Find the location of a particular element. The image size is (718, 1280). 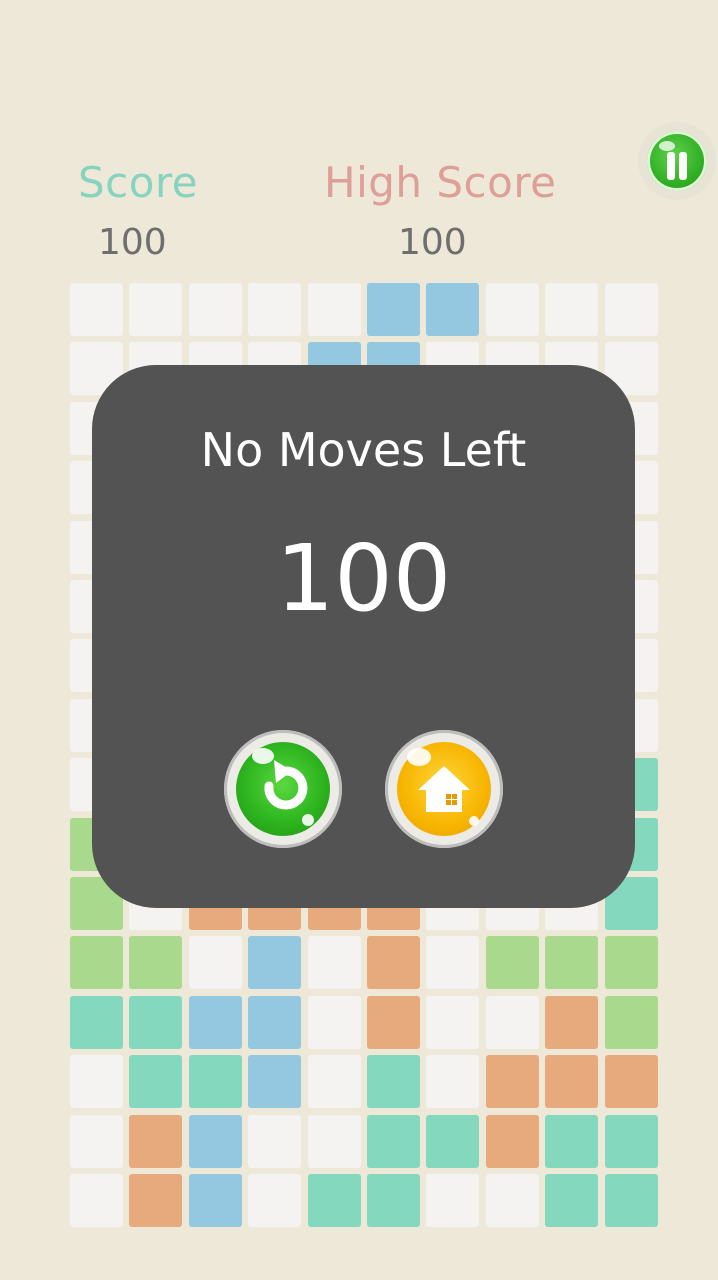

home-button is located at coordinates (444, 789).